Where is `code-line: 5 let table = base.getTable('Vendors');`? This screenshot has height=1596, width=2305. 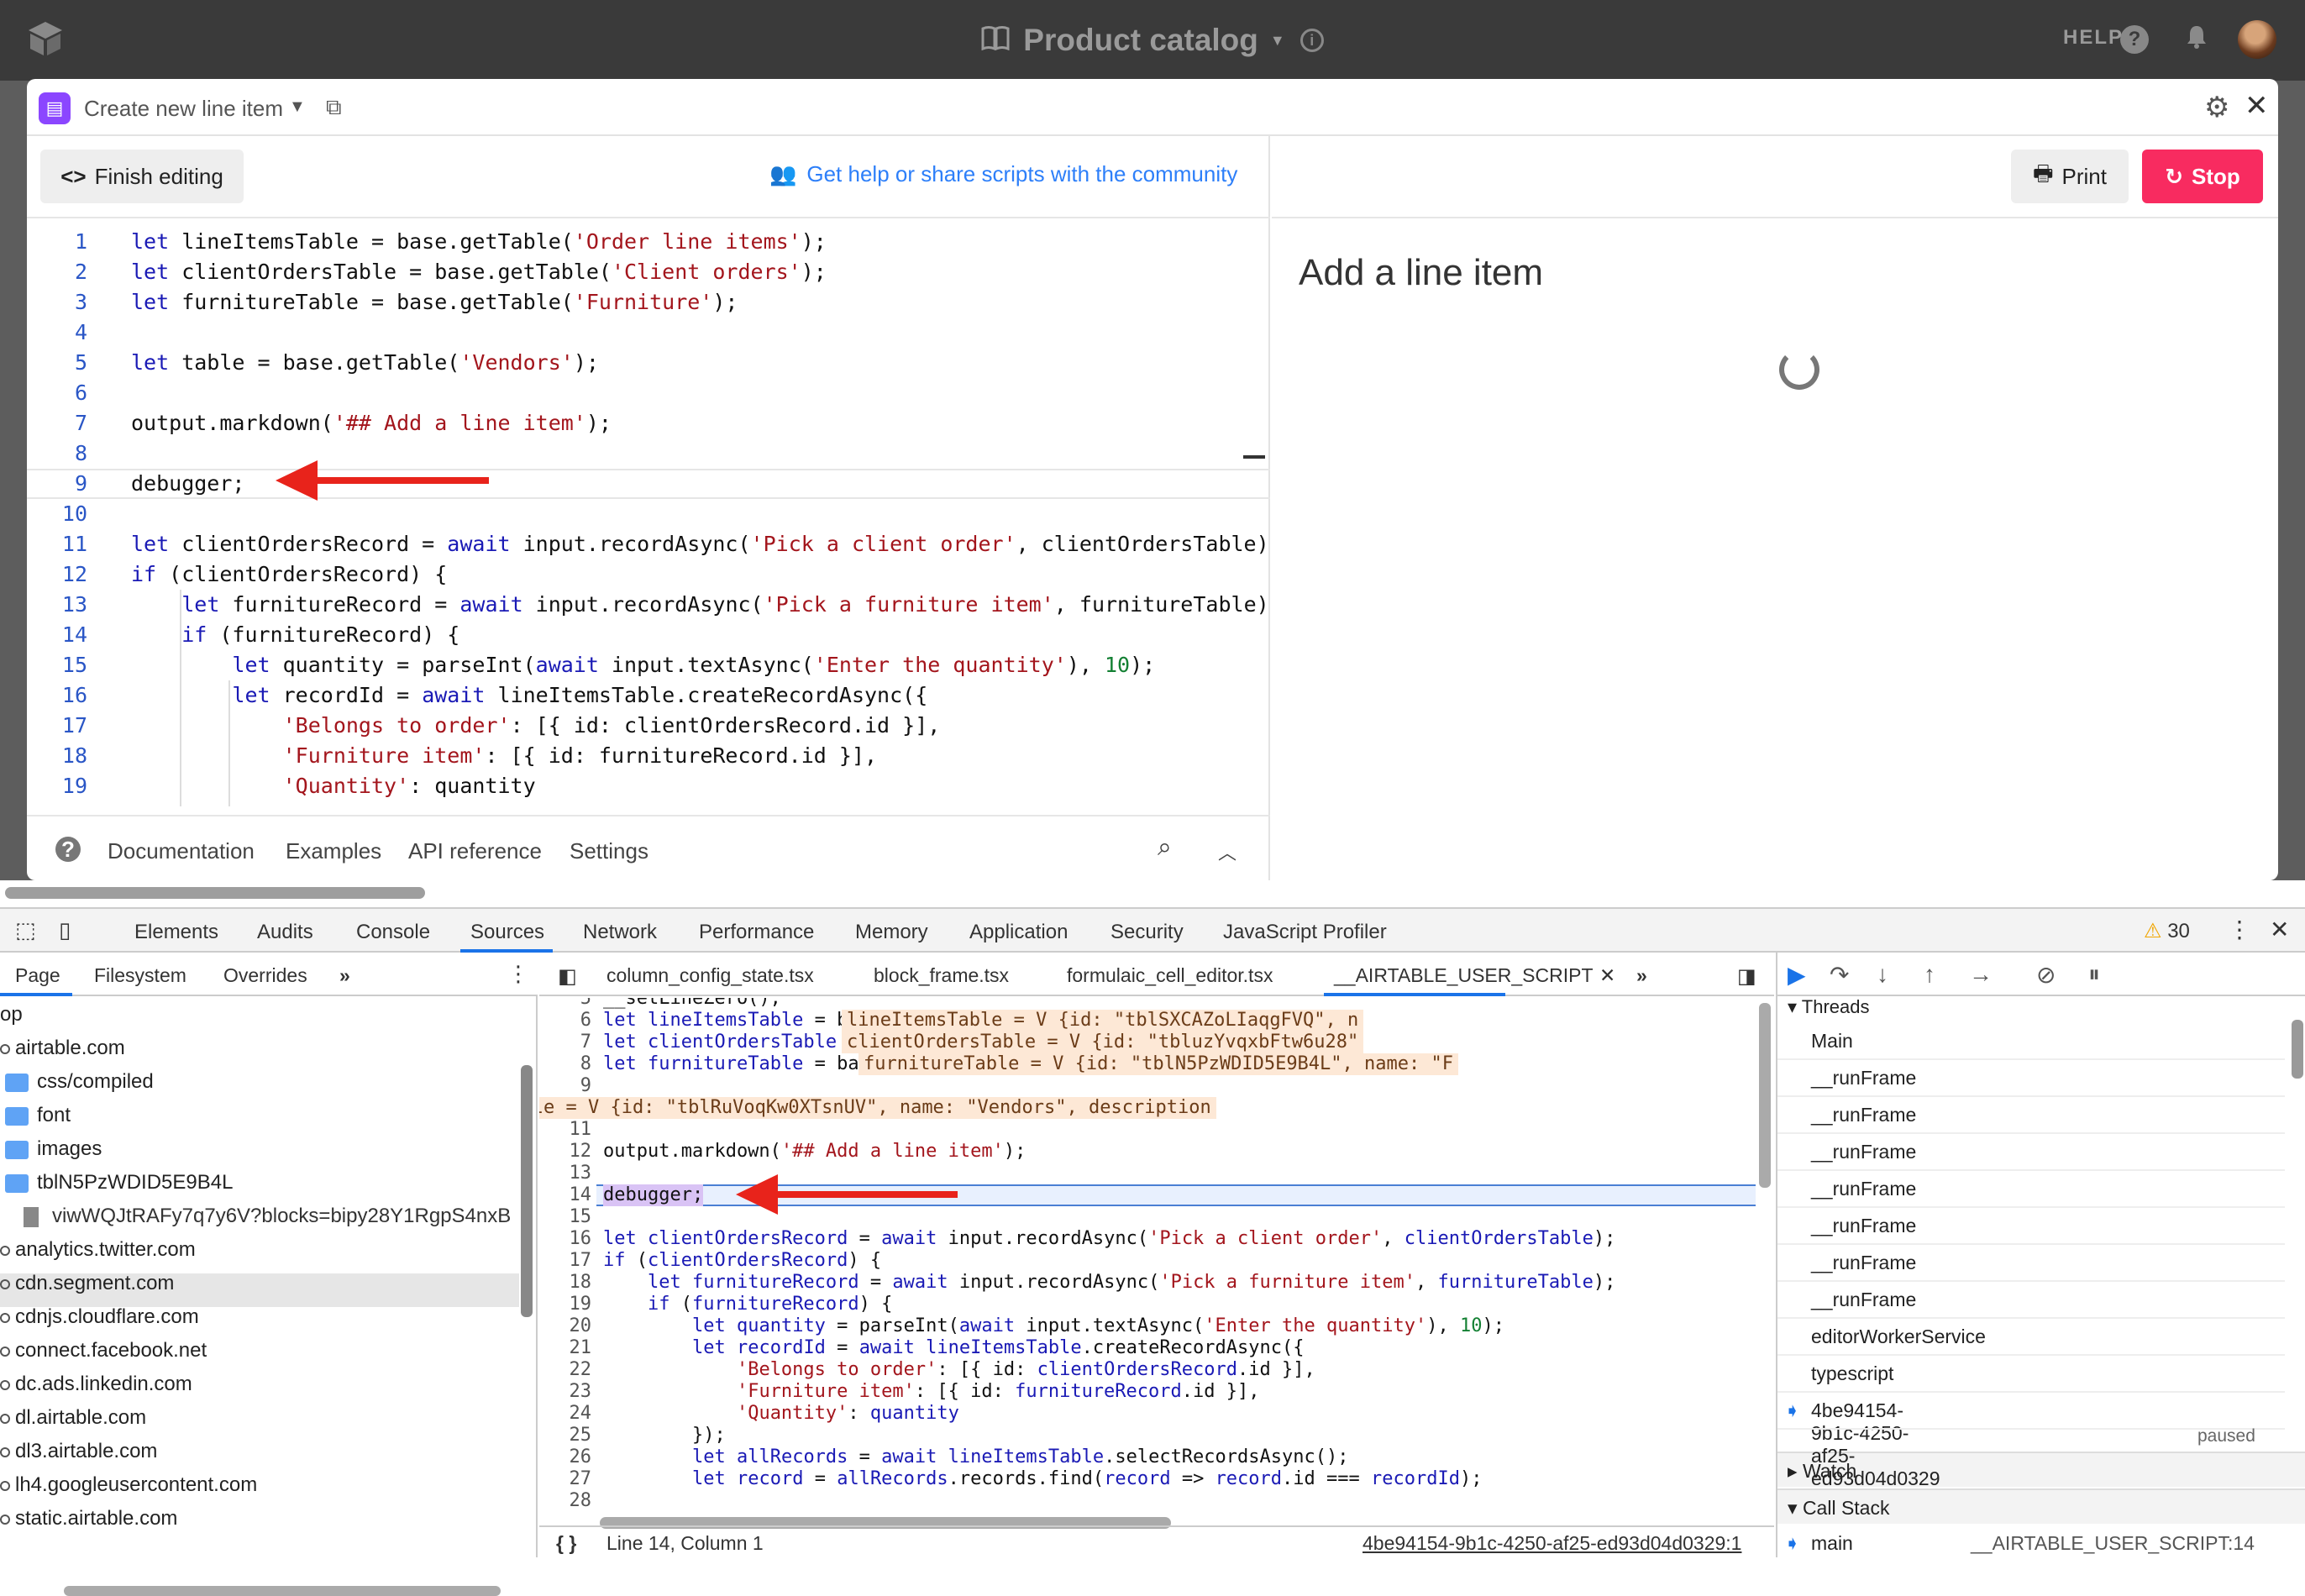 code-line: 5 let table = base.getTable('Vendors'); is located at coordinates (649, 363).